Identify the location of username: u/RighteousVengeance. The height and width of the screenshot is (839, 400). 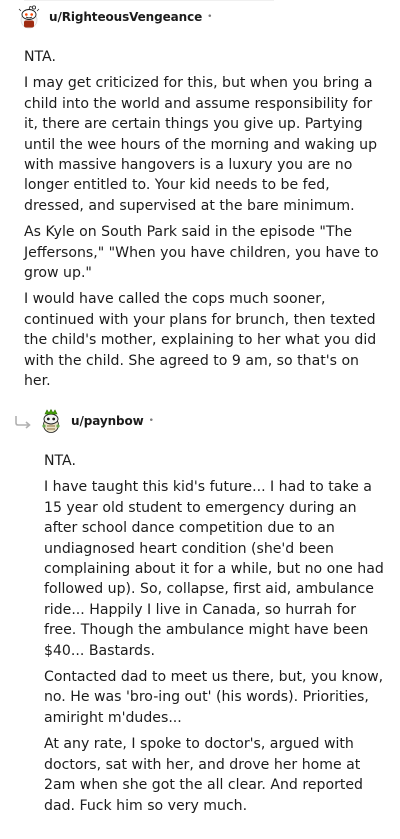
(125, 17).